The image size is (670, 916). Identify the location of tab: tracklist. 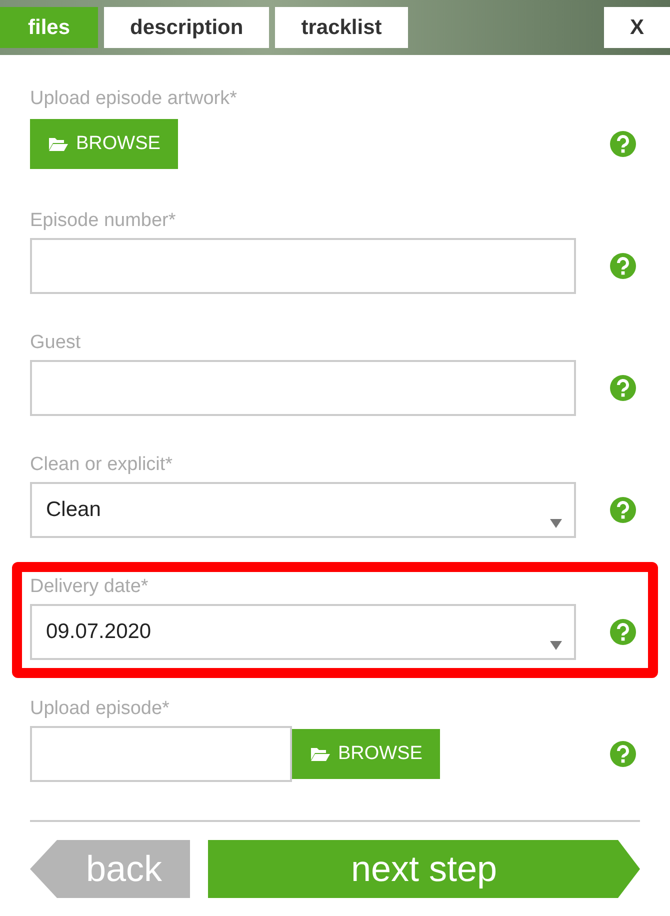
(341, 27).